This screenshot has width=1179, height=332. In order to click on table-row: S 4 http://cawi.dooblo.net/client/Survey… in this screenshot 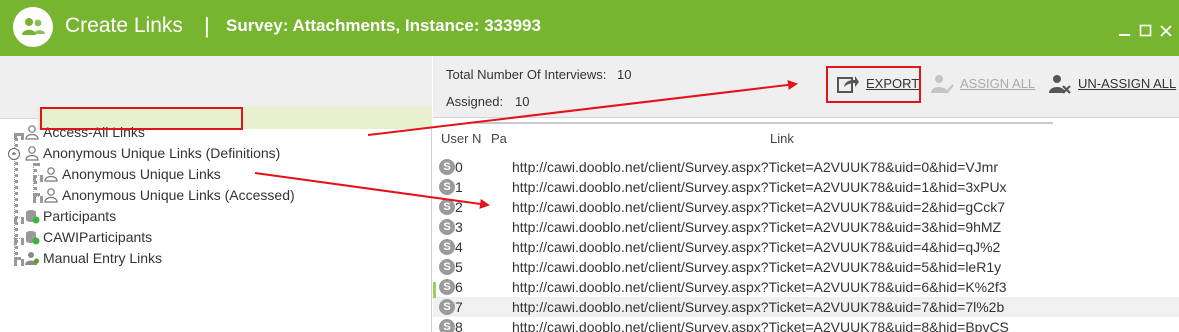, I will do `click(806, 247)`.